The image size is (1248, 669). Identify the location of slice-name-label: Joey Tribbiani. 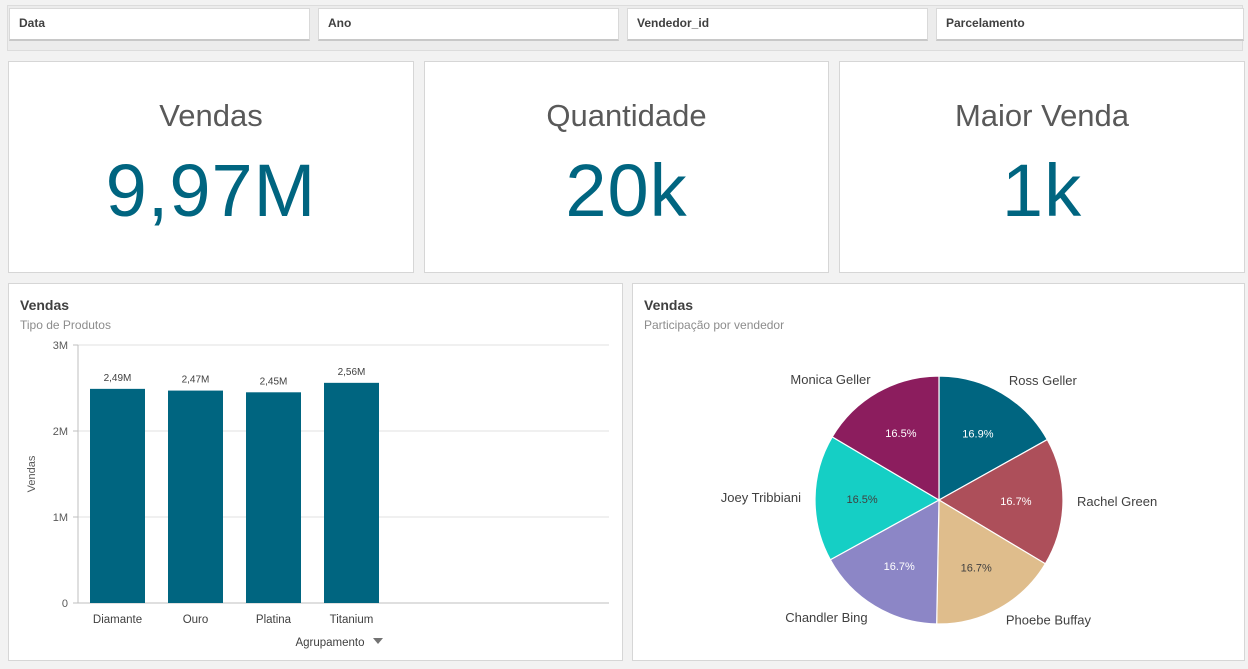
(761, 497).